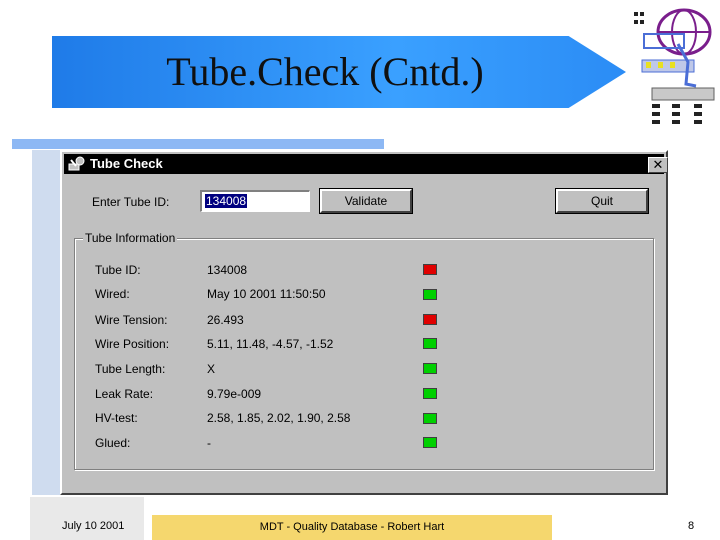 This screenshot has width=720, height=540. I want to click on row-label: Tube Length:, so click(130, 369).